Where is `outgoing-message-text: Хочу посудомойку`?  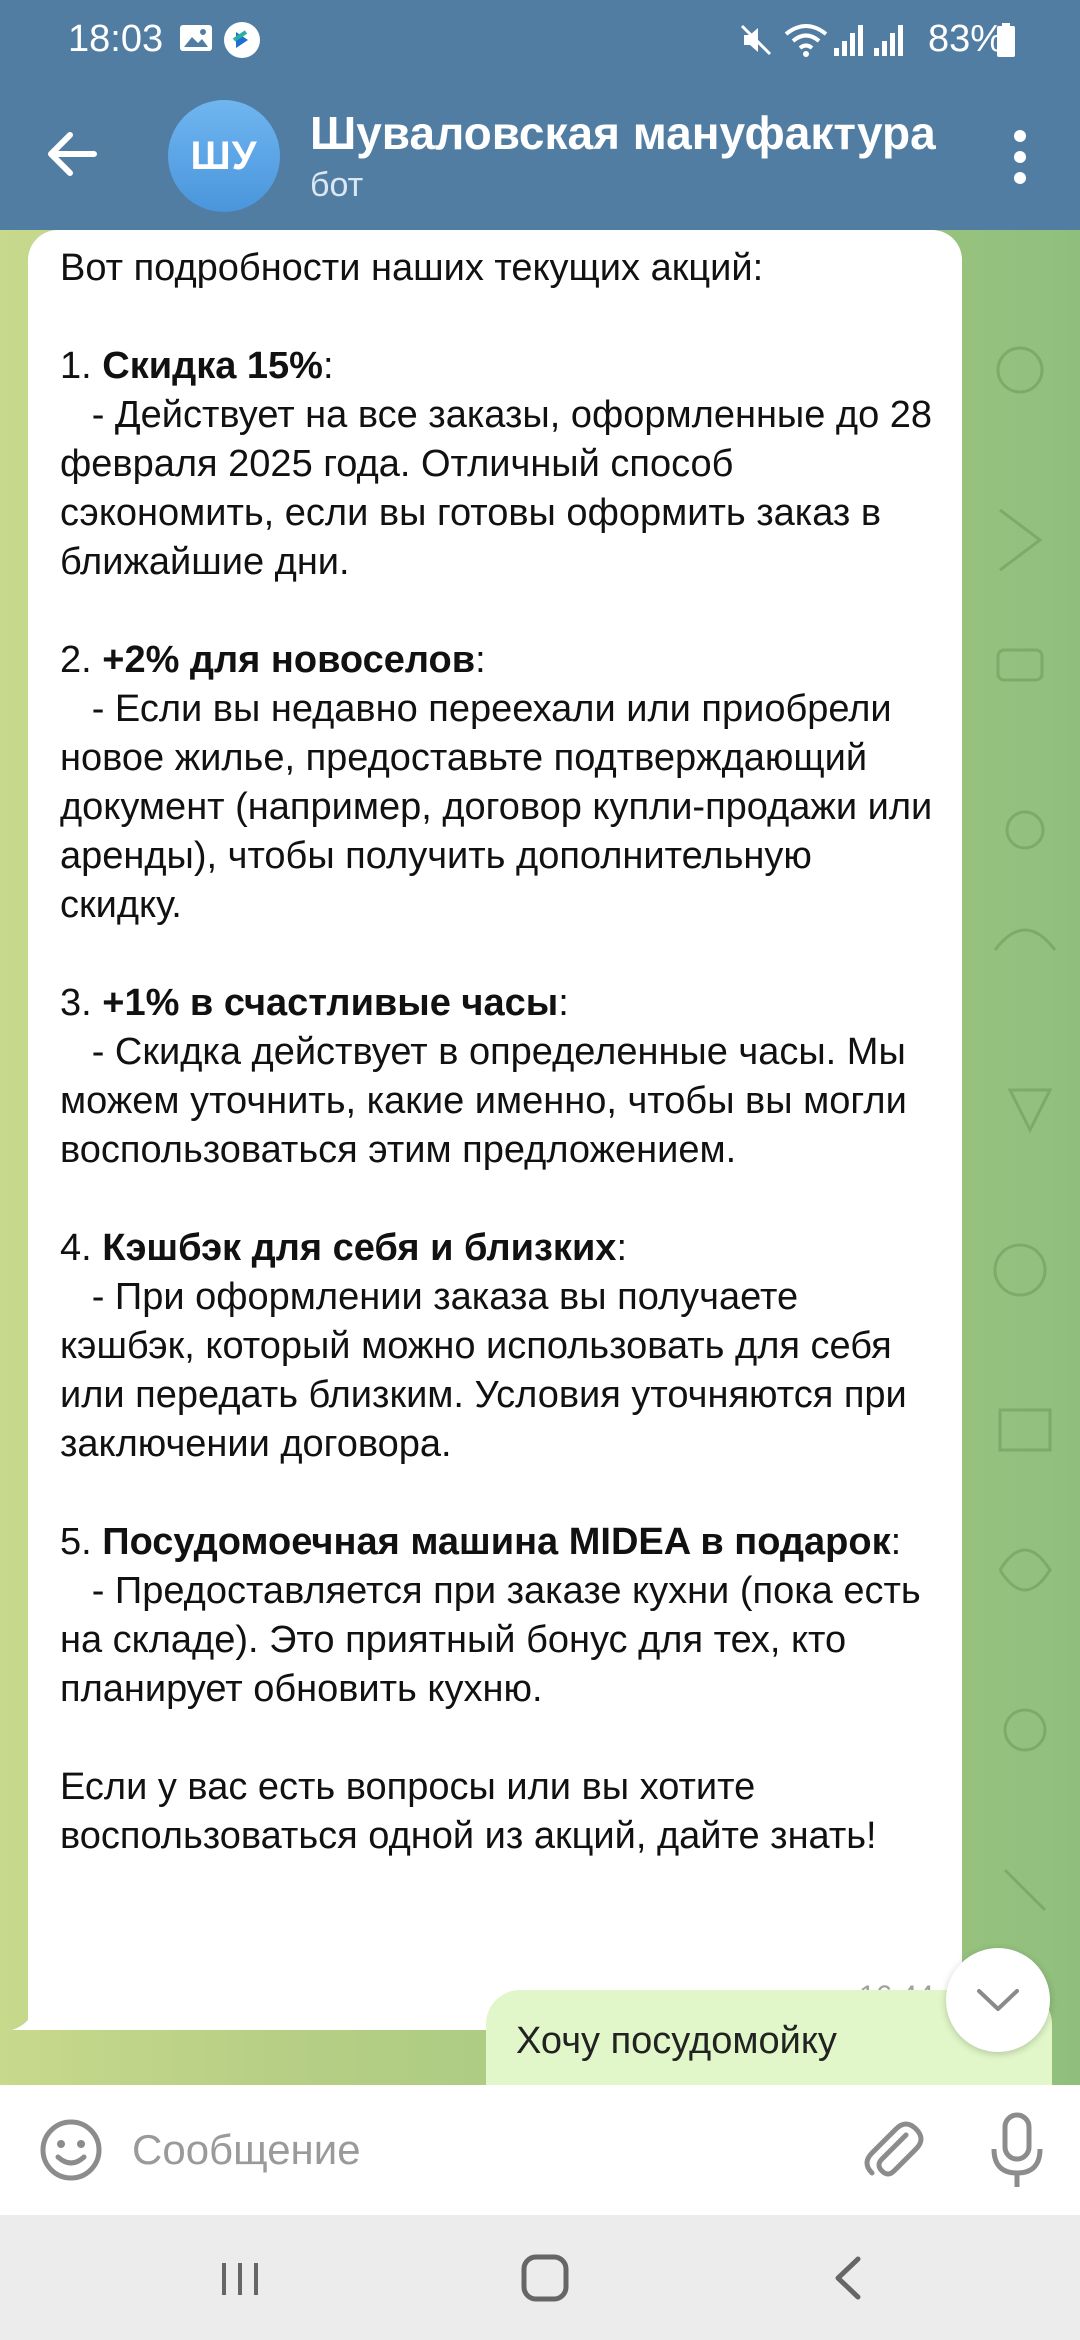 outgoing-message-text: Хочу посудомойку is located at coordinates (676, 2041).